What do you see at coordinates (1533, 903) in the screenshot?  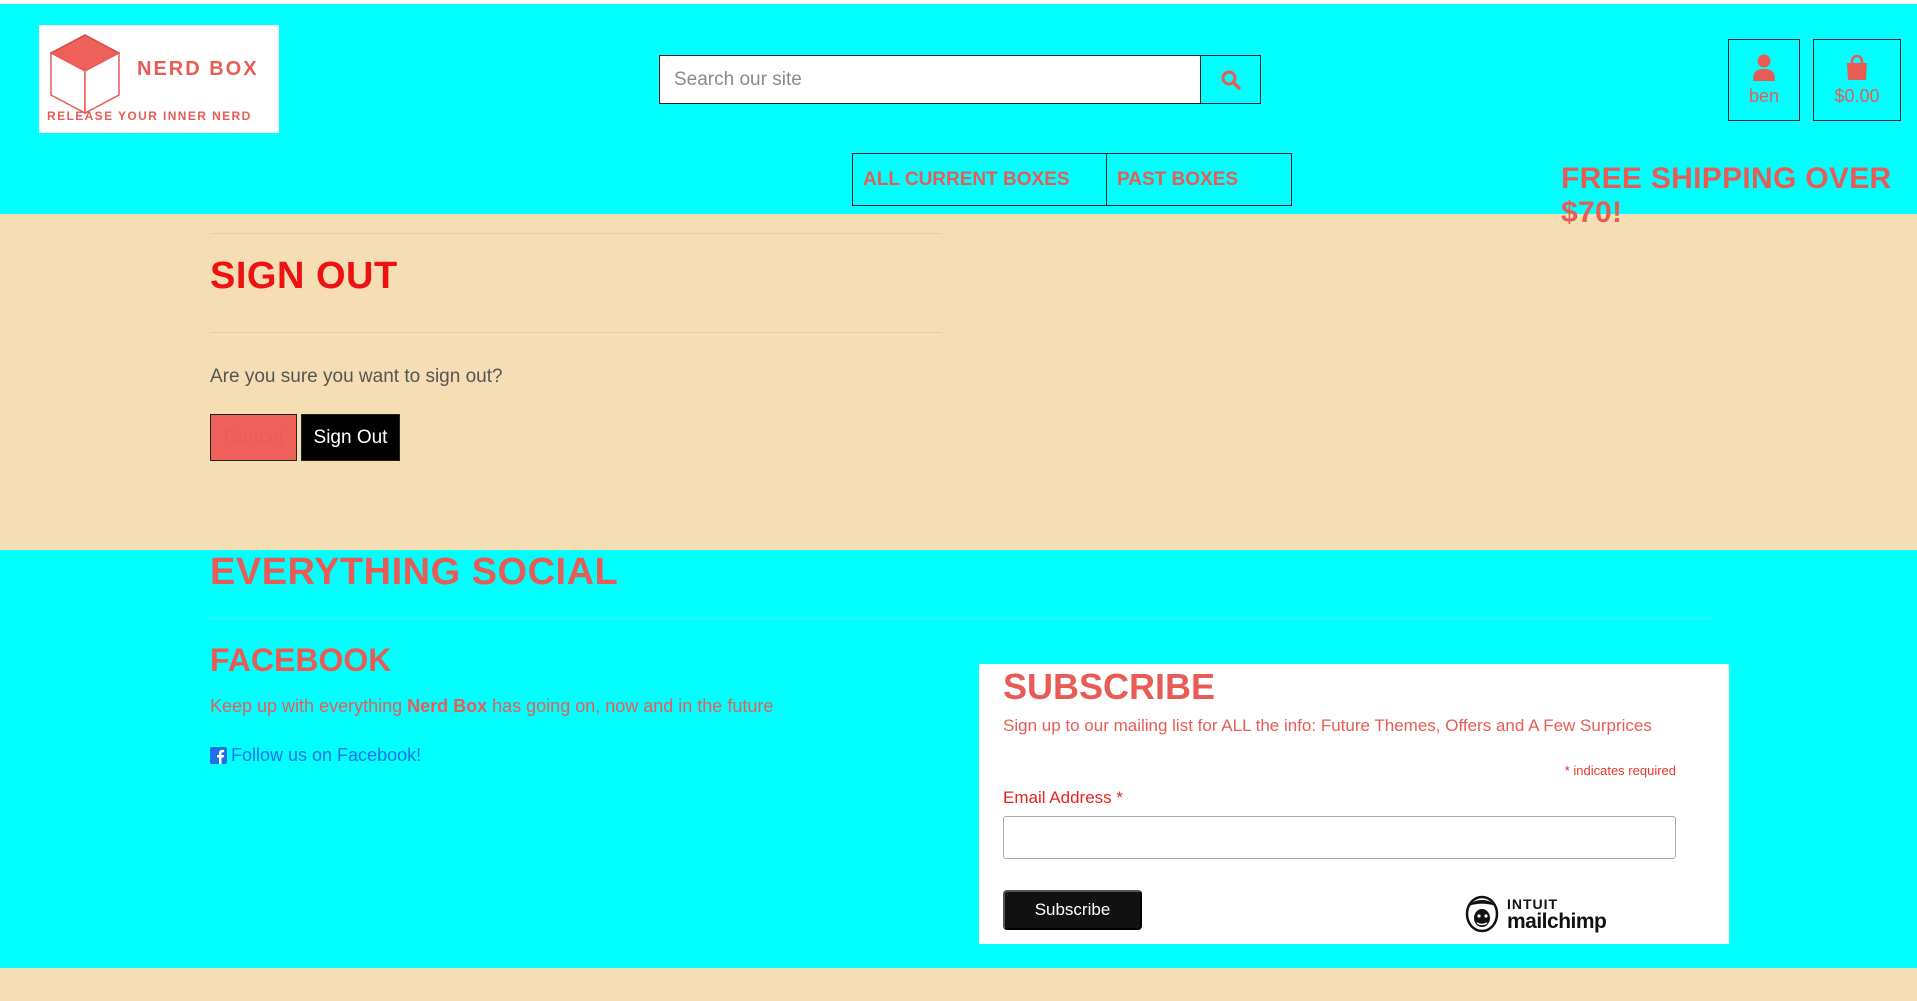 I see `mailchimp-intuit: INTUIT` at bounding box center [1533, 903].